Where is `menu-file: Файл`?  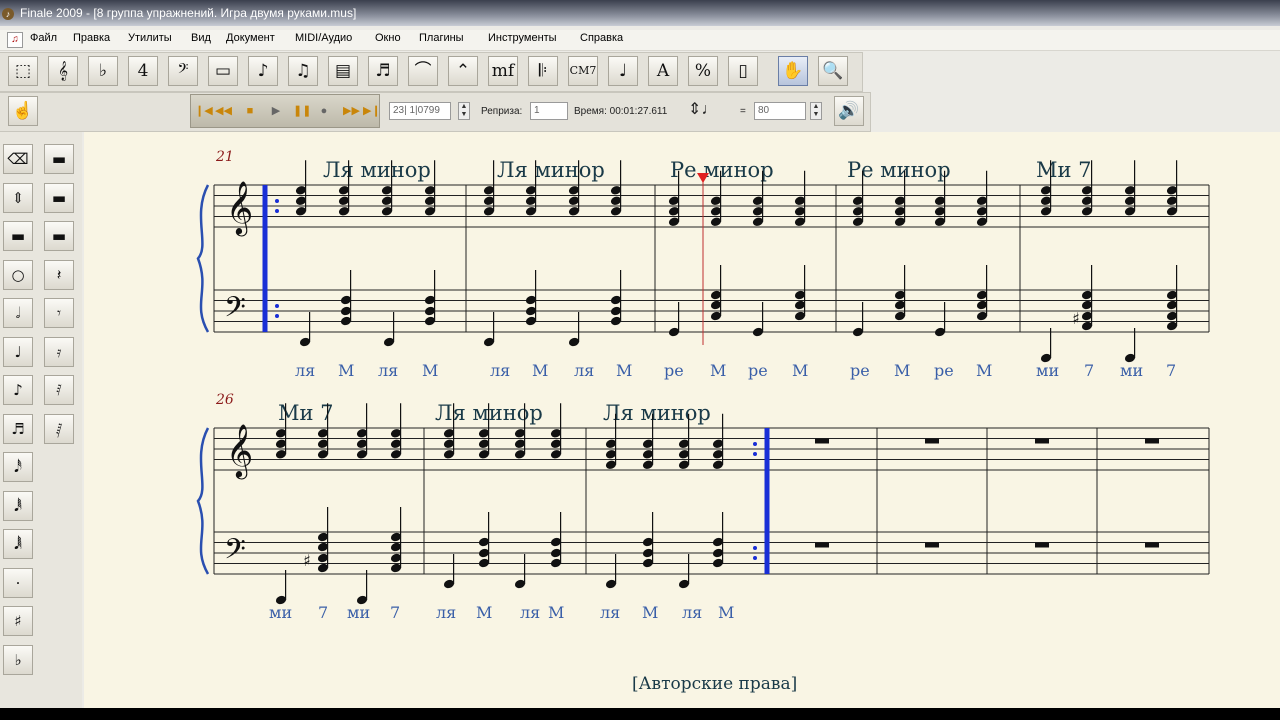 menu-file: Файл is located at coordinates (43, 38).